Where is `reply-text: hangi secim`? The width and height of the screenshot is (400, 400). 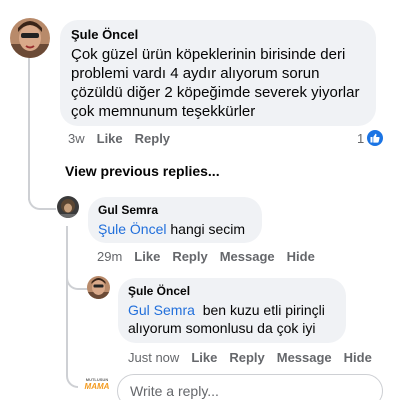 reply-text: hangi secim is located at coordinates (208, 229).